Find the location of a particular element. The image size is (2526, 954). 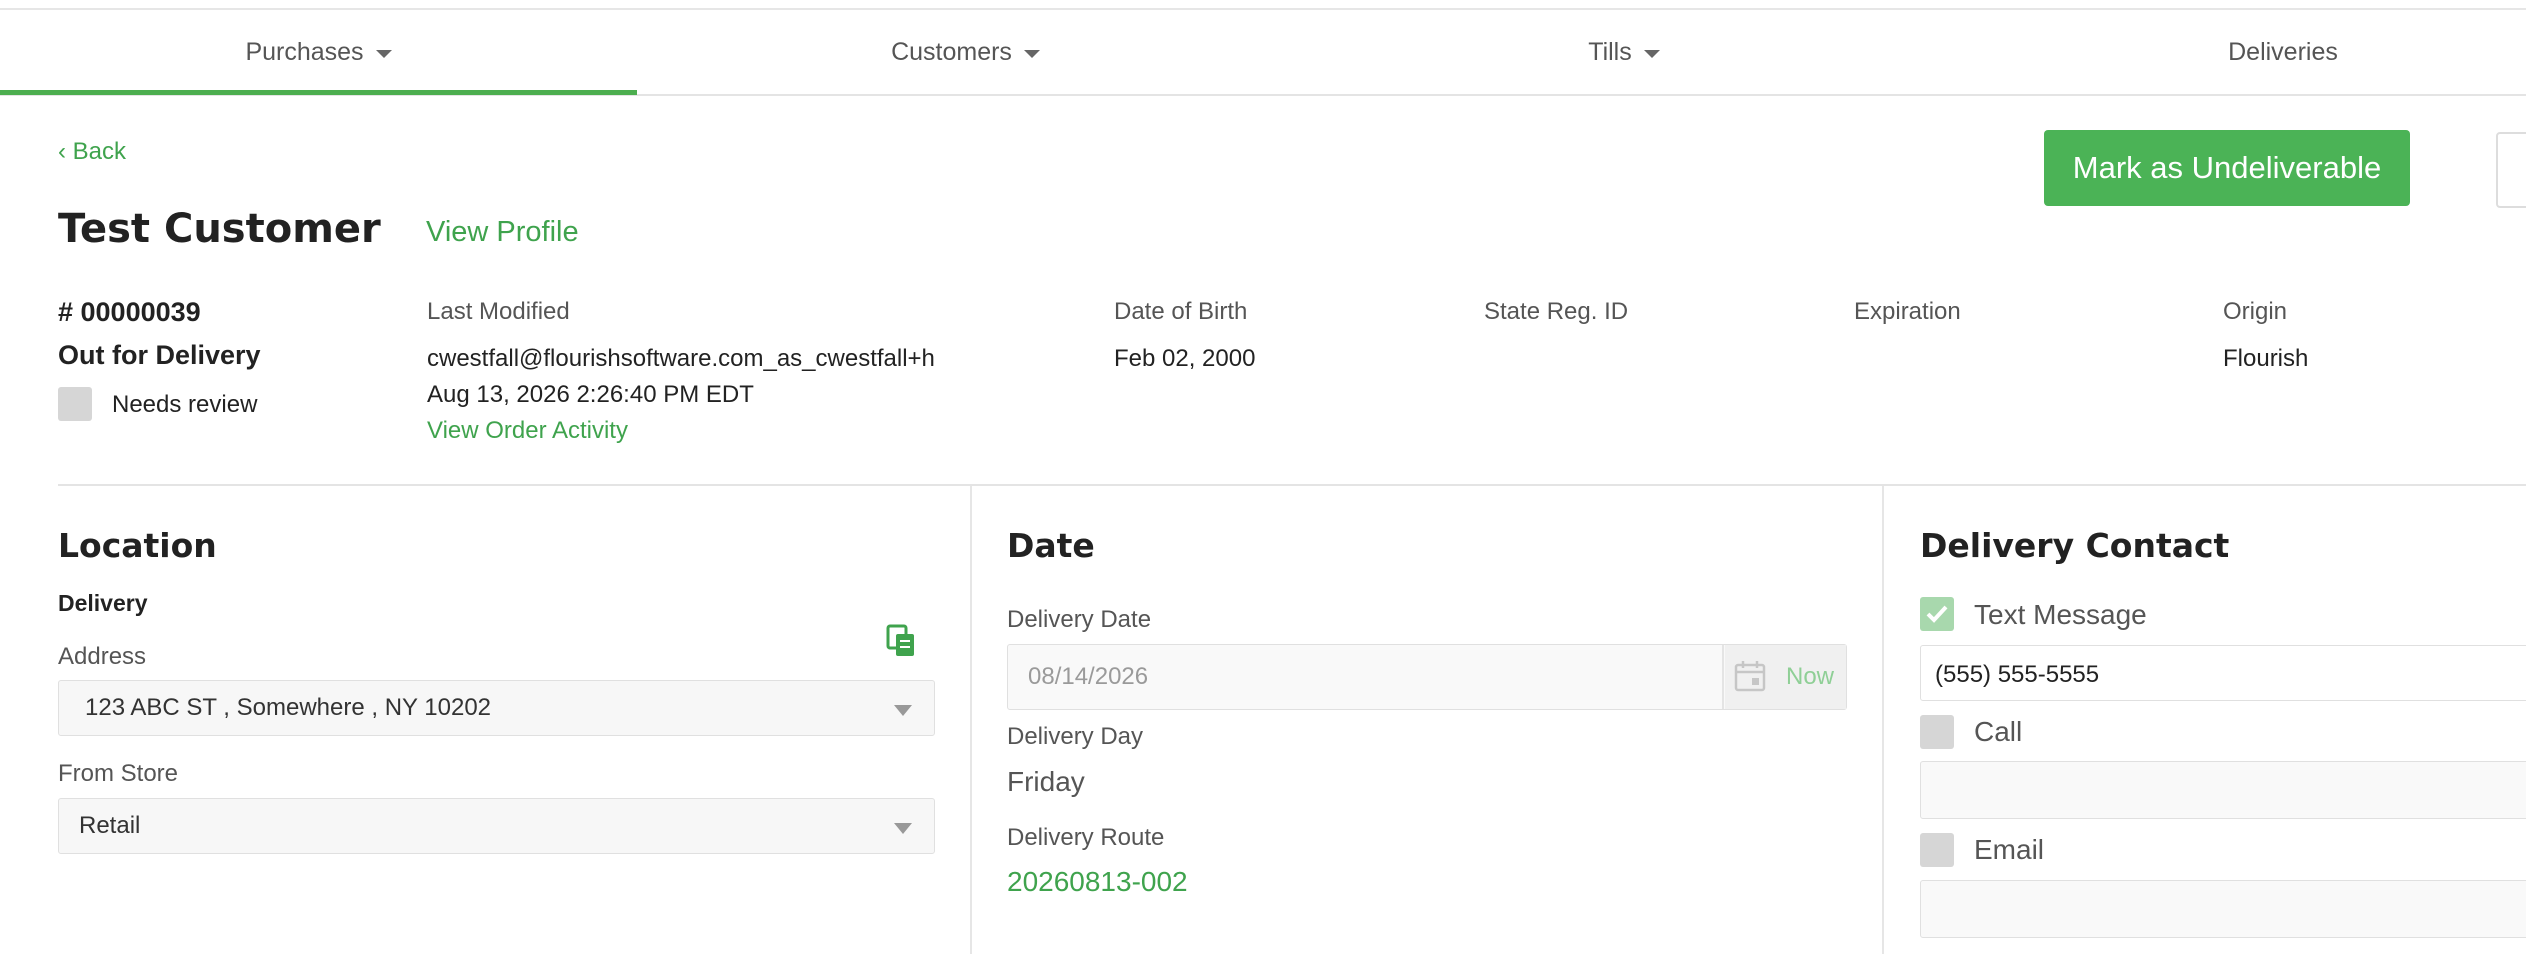

from-store-label: From Store is located at coordinates (118, 773).